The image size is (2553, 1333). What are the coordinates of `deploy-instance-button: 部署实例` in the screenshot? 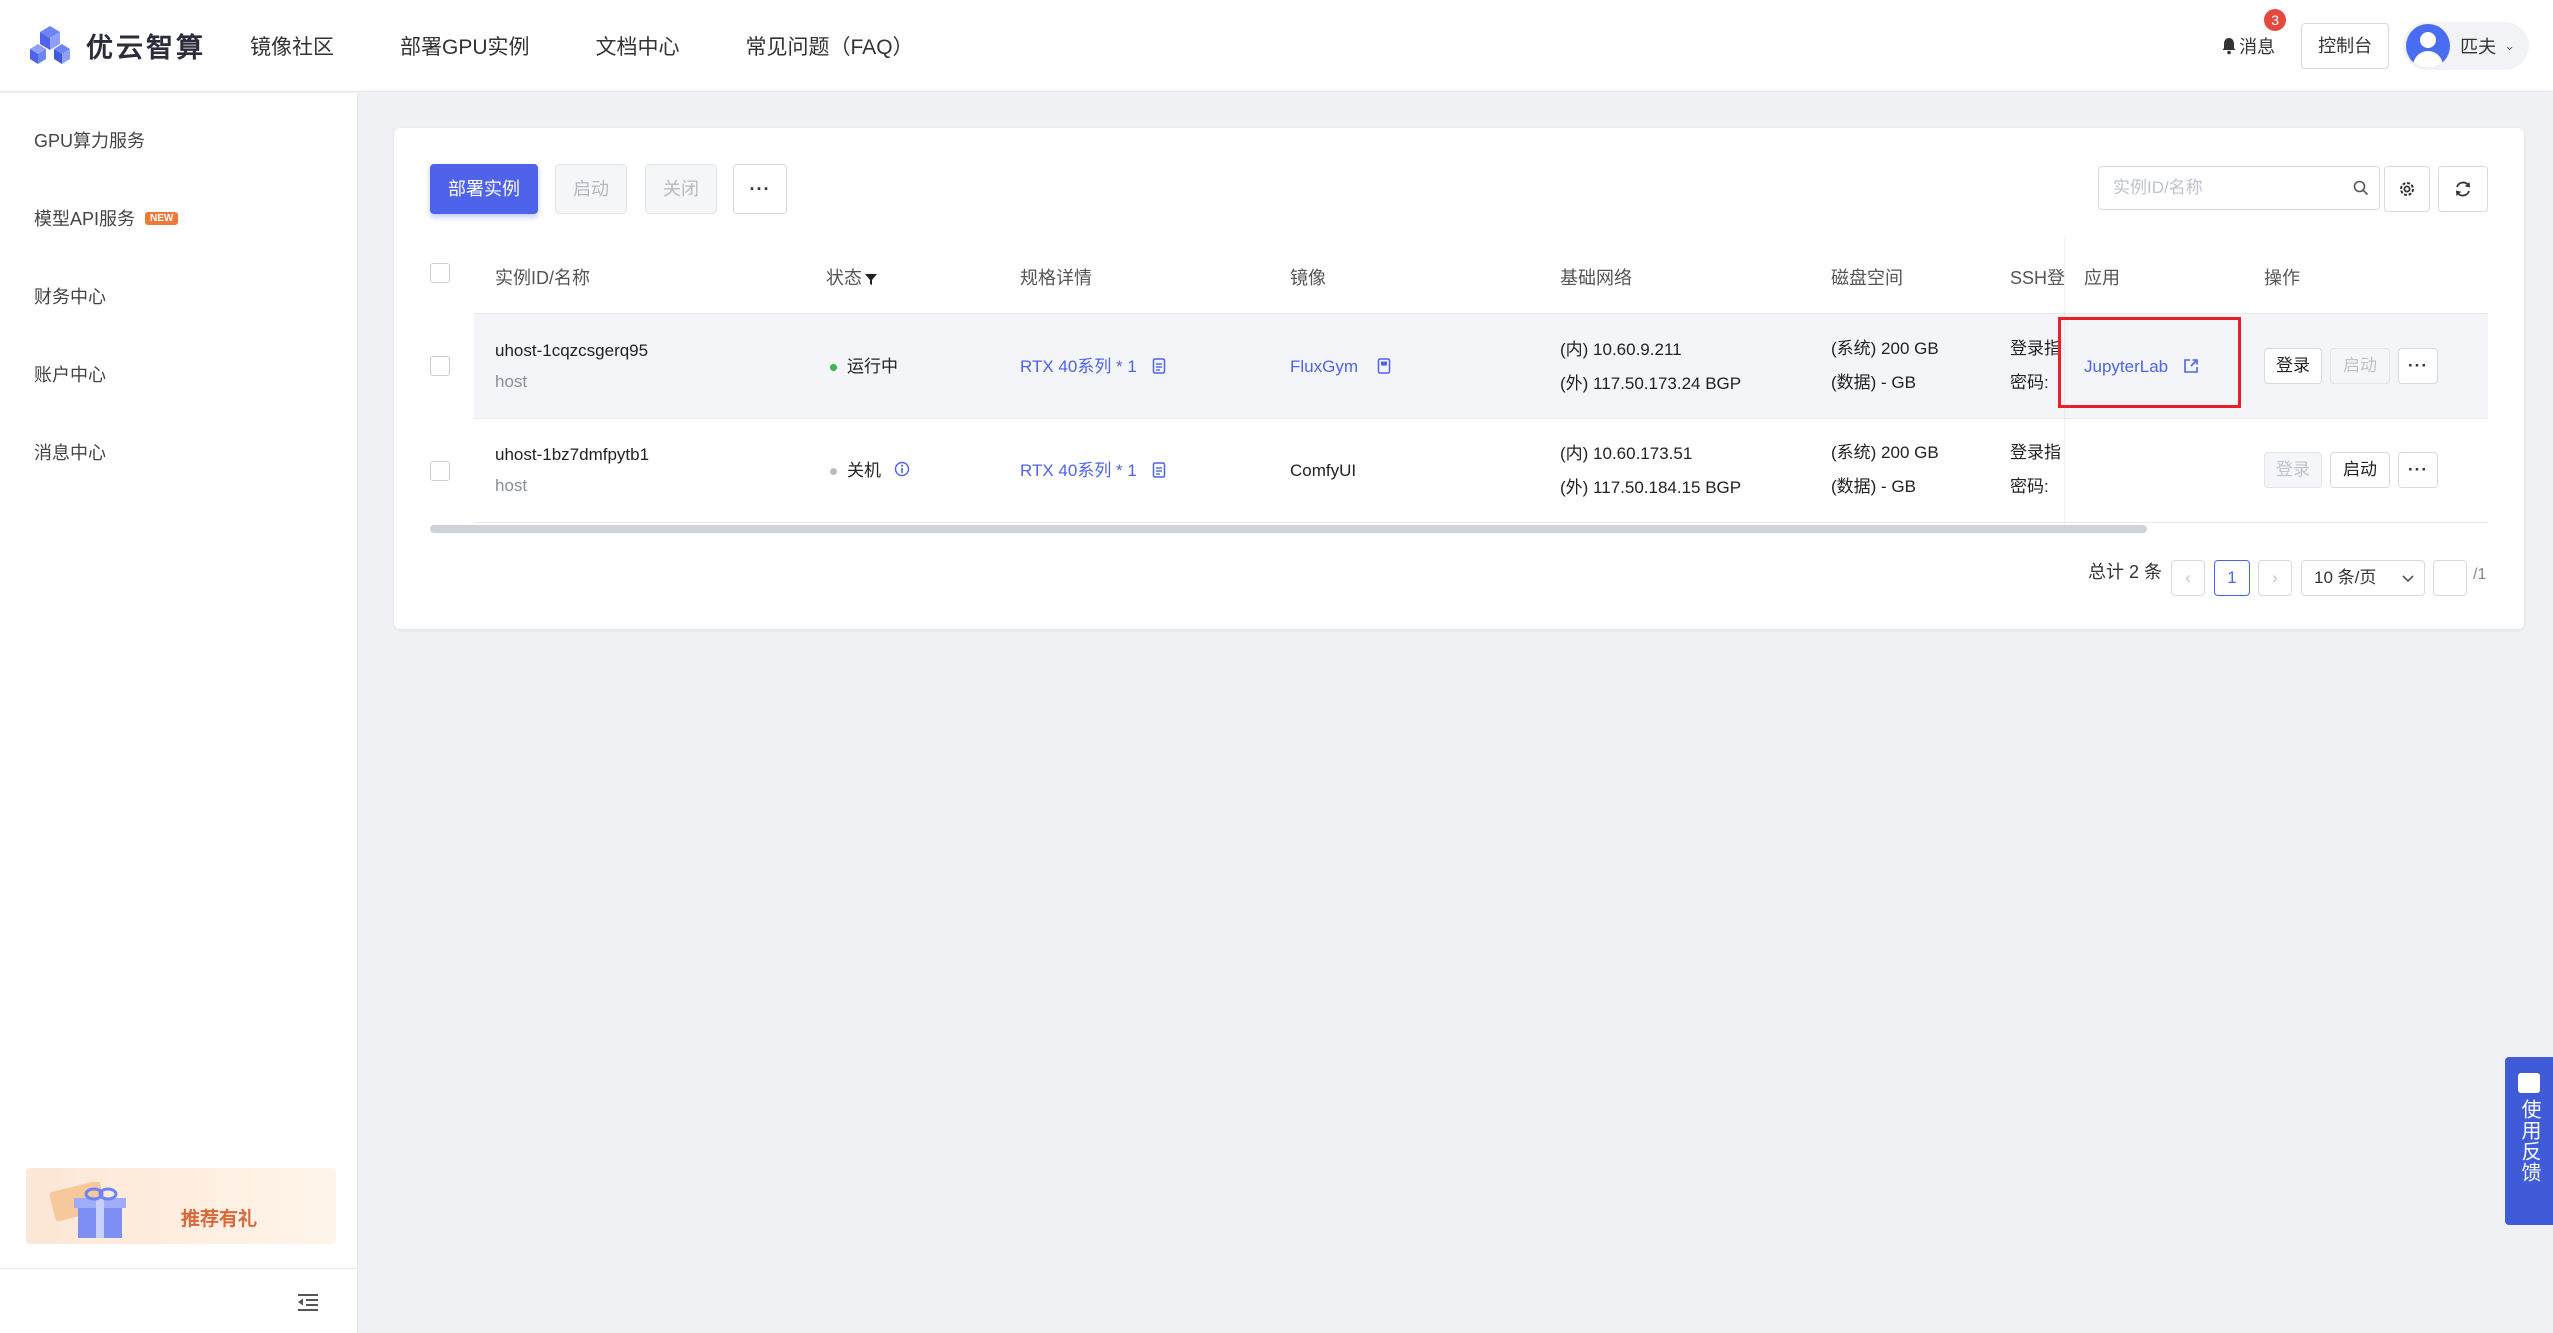 It's located at (484, 189).